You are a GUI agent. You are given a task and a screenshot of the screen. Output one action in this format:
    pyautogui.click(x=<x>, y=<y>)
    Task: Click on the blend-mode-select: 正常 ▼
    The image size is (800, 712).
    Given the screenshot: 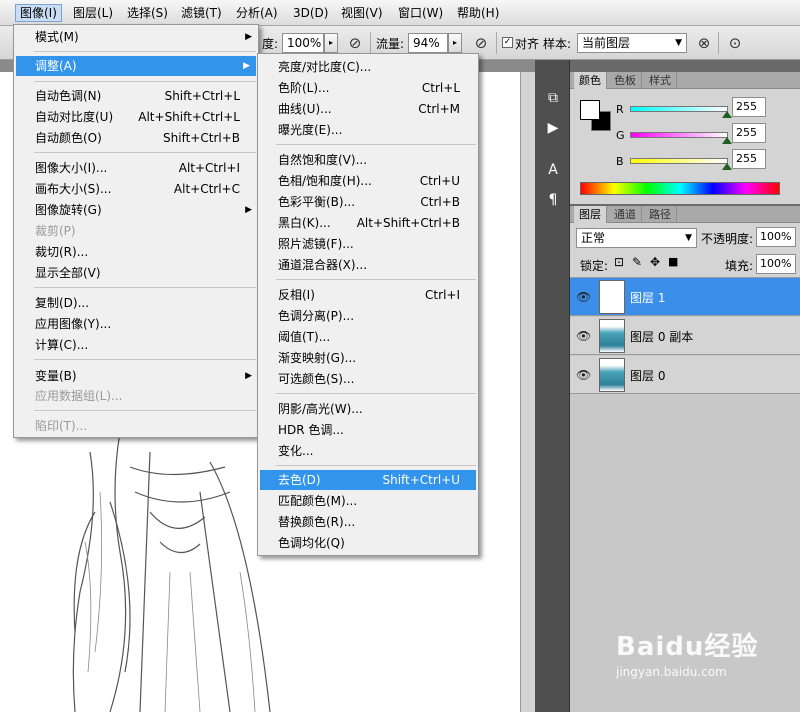 What is the action you would take?
    pyautogui.click(x=636, y=238)
    